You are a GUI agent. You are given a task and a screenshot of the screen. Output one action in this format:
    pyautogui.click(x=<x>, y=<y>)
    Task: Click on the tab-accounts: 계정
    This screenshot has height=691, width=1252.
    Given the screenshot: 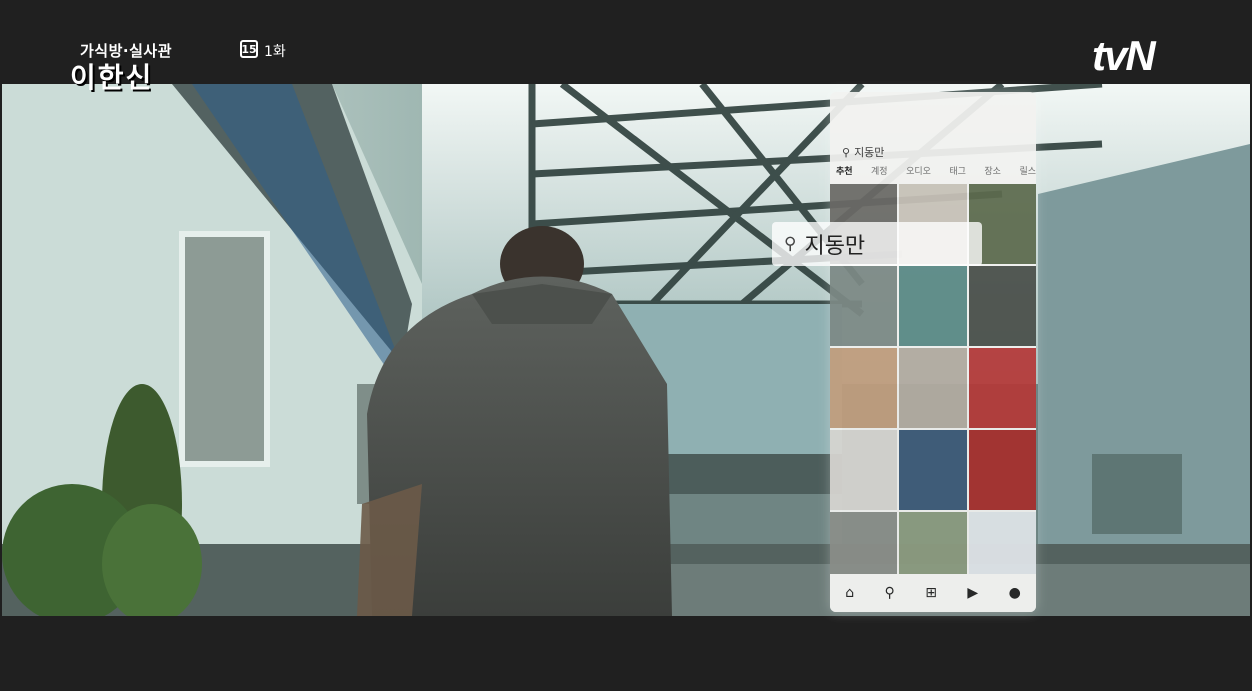 What is the action you would take?
    pyautogui.click(x=879, y=173)
    